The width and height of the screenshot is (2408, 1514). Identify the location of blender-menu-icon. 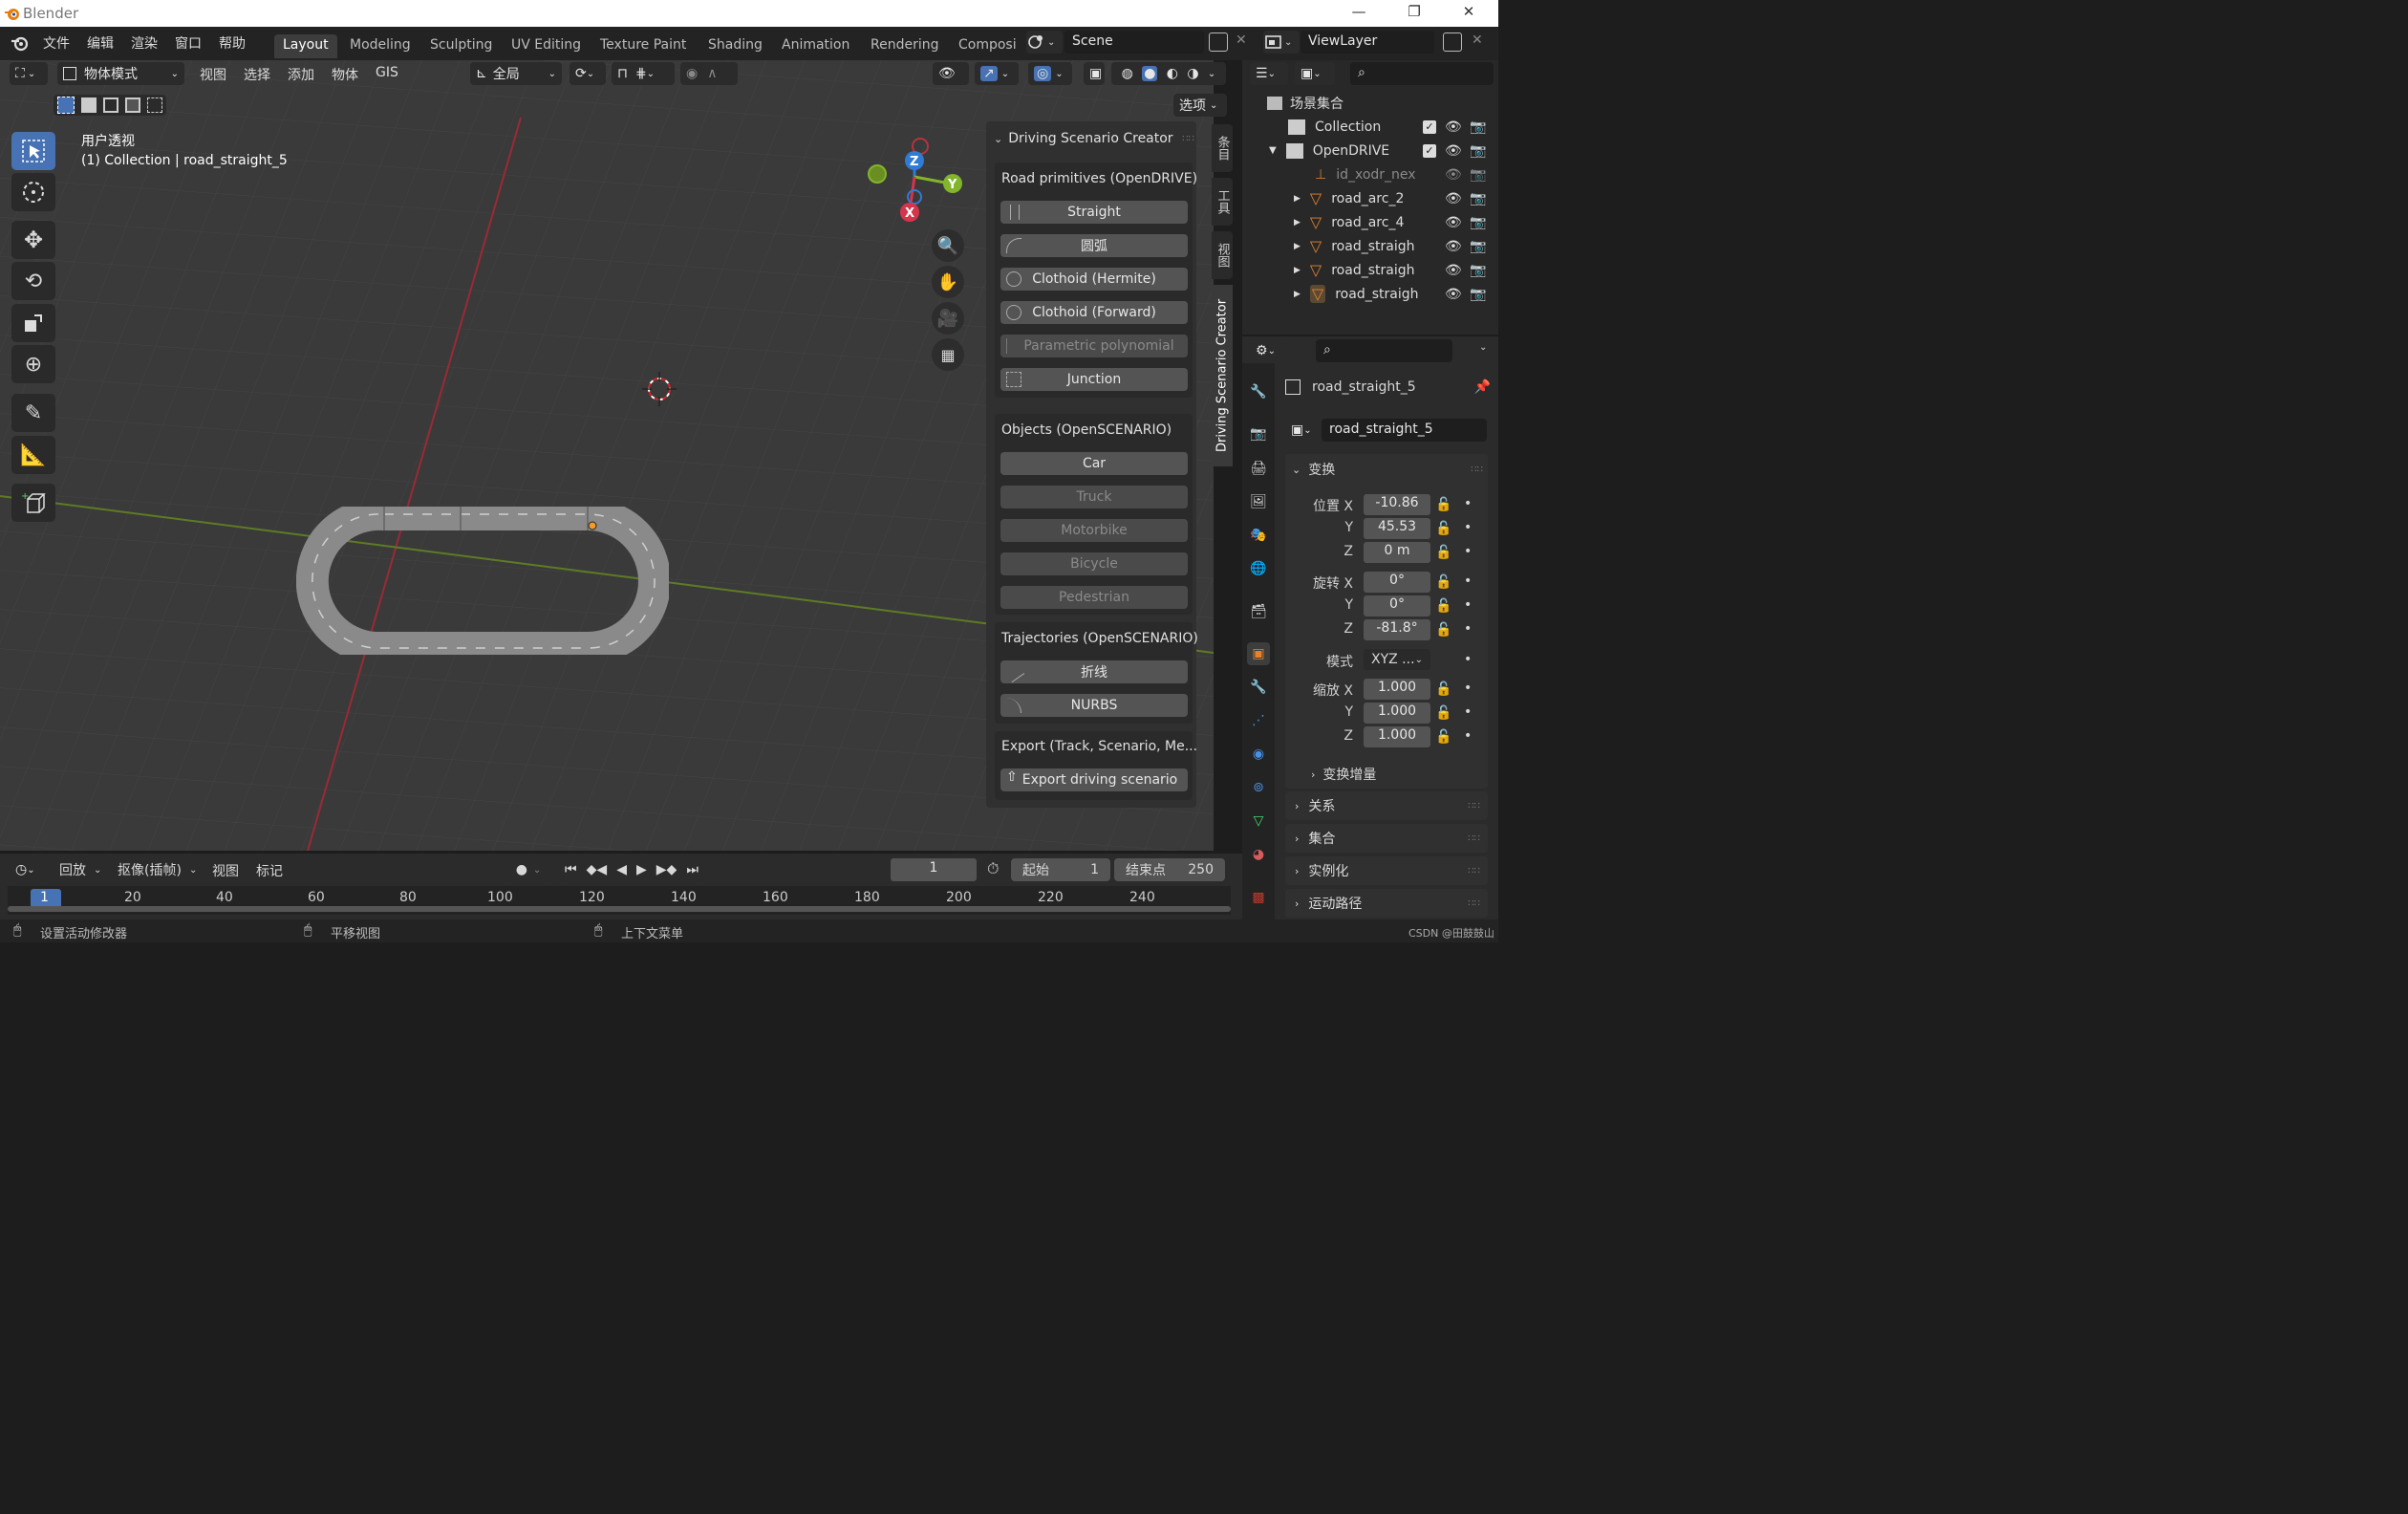
(21, 43).